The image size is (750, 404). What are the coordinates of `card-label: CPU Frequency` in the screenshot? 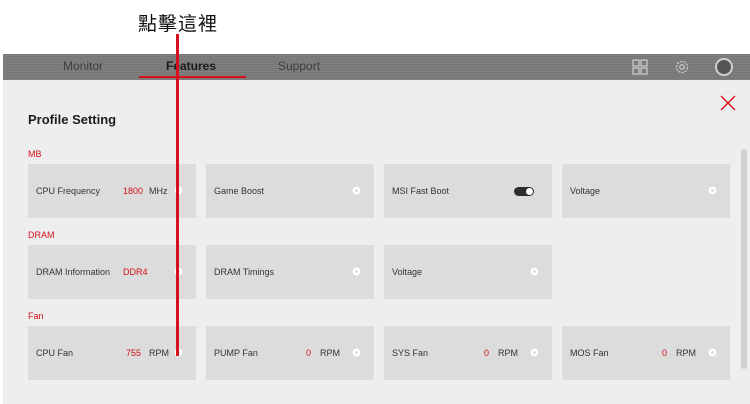 It's located at (68, 191).